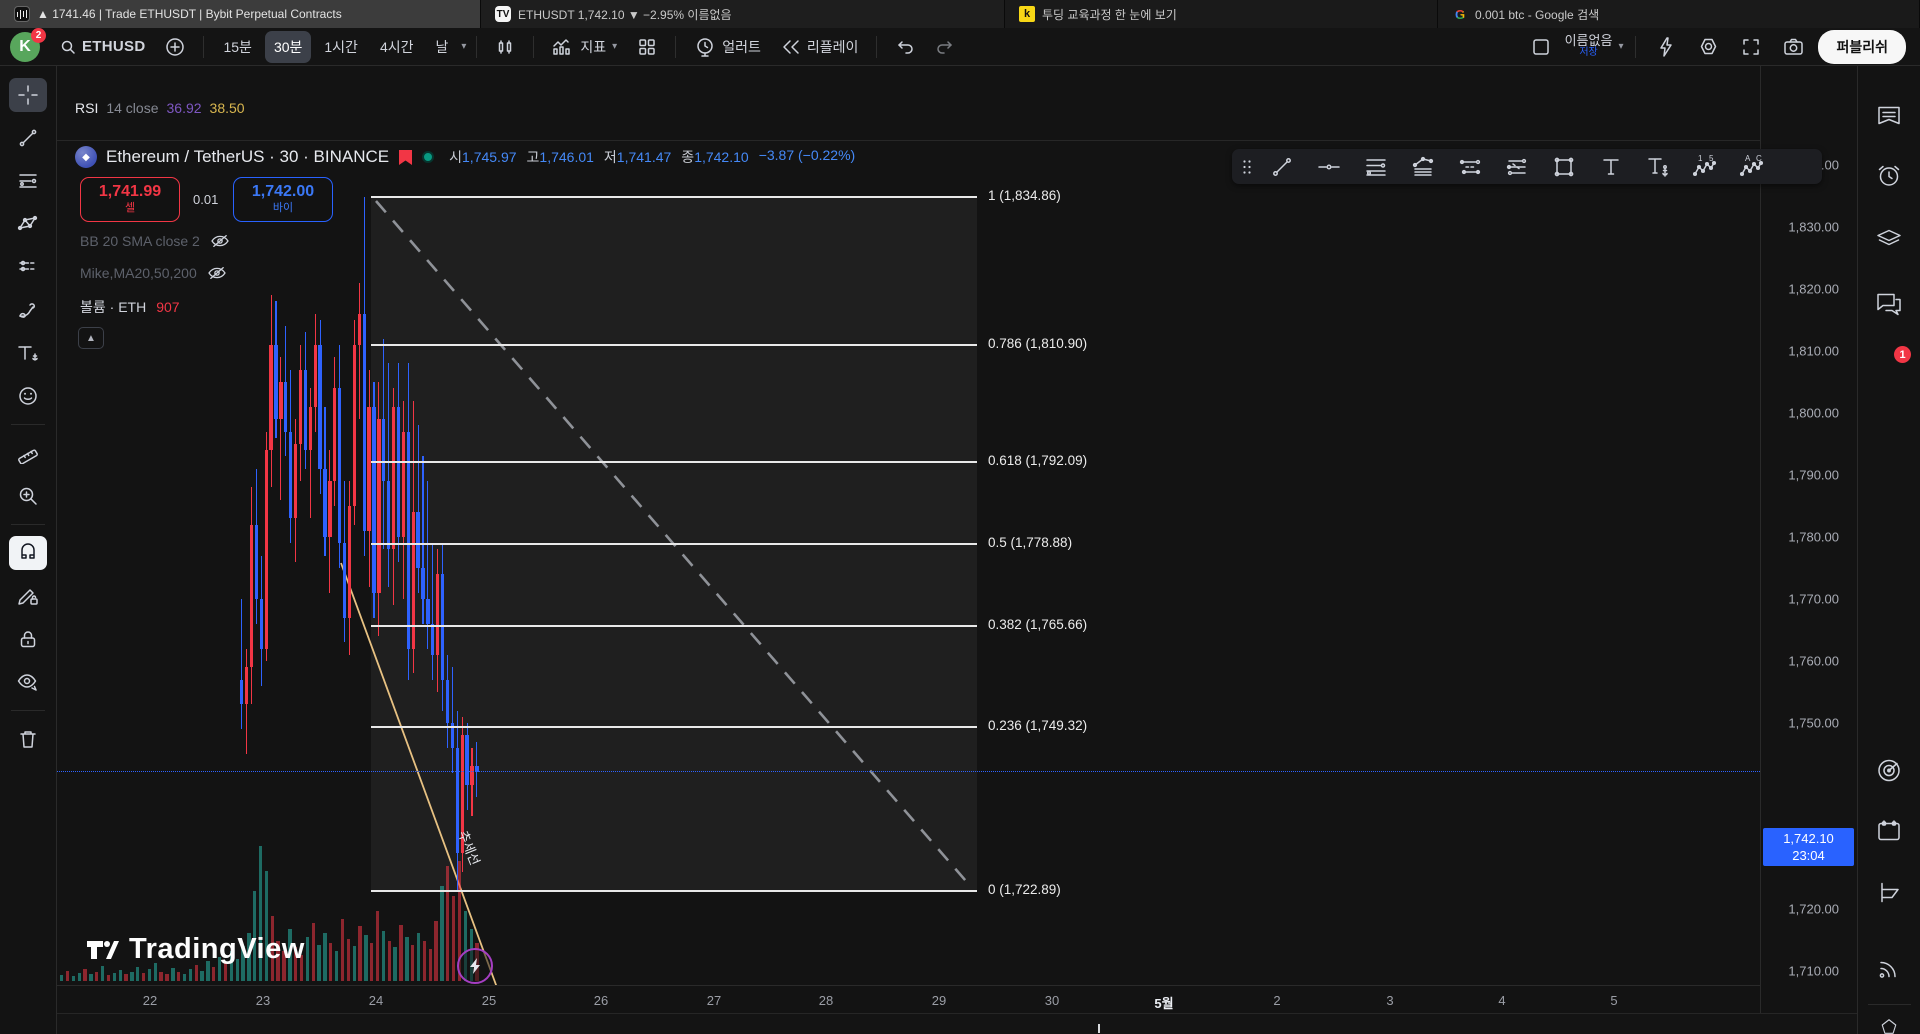  Describe the element at coordinates (1657, 166) in the screenshot. I see `float-anchored-text-button` at that location.